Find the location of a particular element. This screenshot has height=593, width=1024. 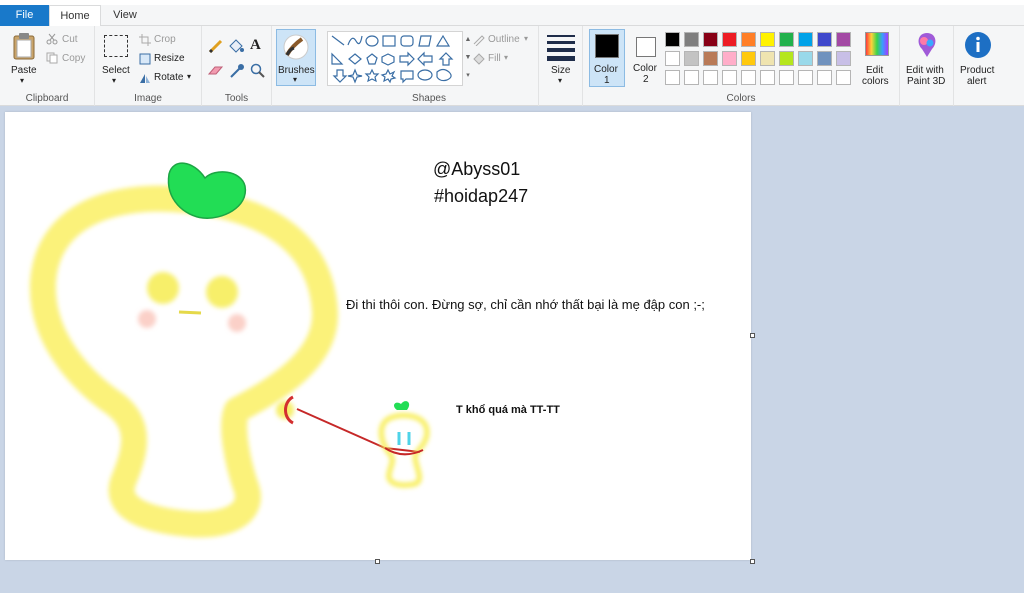

group-colors: Color 1 Color 2 Edit colors Colors is located at coordinates (741, 66).